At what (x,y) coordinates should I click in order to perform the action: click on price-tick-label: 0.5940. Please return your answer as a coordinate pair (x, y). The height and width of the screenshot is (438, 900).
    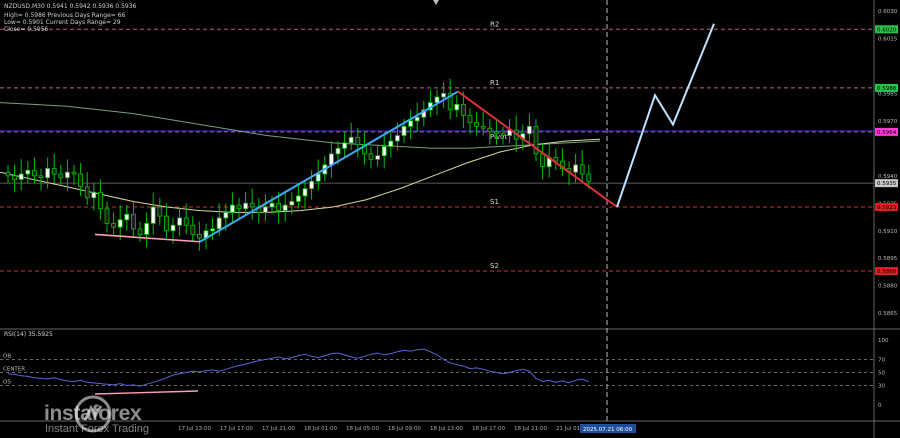
    Looking at the image, I should click on (888, 177).